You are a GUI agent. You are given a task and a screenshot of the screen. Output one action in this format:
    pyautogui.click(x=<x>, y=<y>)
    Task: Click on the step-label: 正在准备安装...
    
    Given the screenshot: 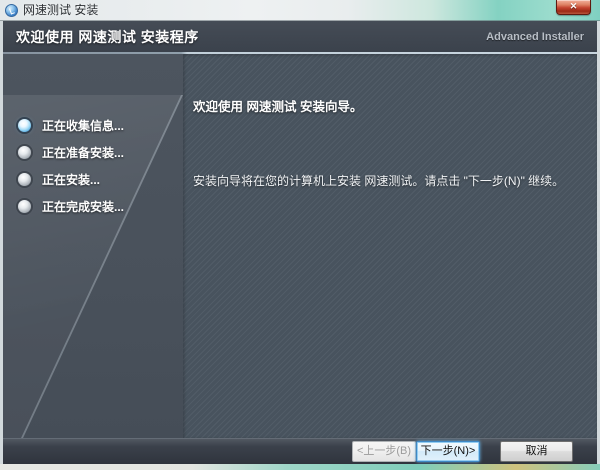 What is the action you would take?
    pyautogui.click(x=83, y=153)
    